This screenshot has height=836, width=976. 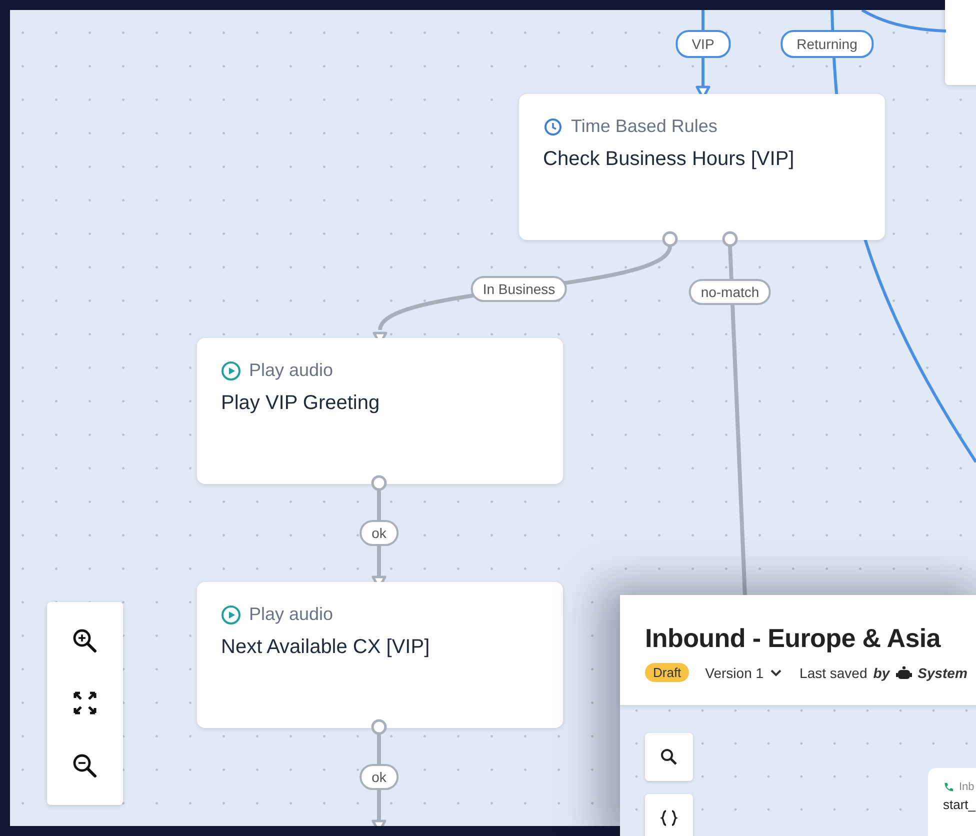 What do you see at coordinates (730, 292) in the screenshot?
I see `edge-label: no-match` at bounding box center [730, 292].